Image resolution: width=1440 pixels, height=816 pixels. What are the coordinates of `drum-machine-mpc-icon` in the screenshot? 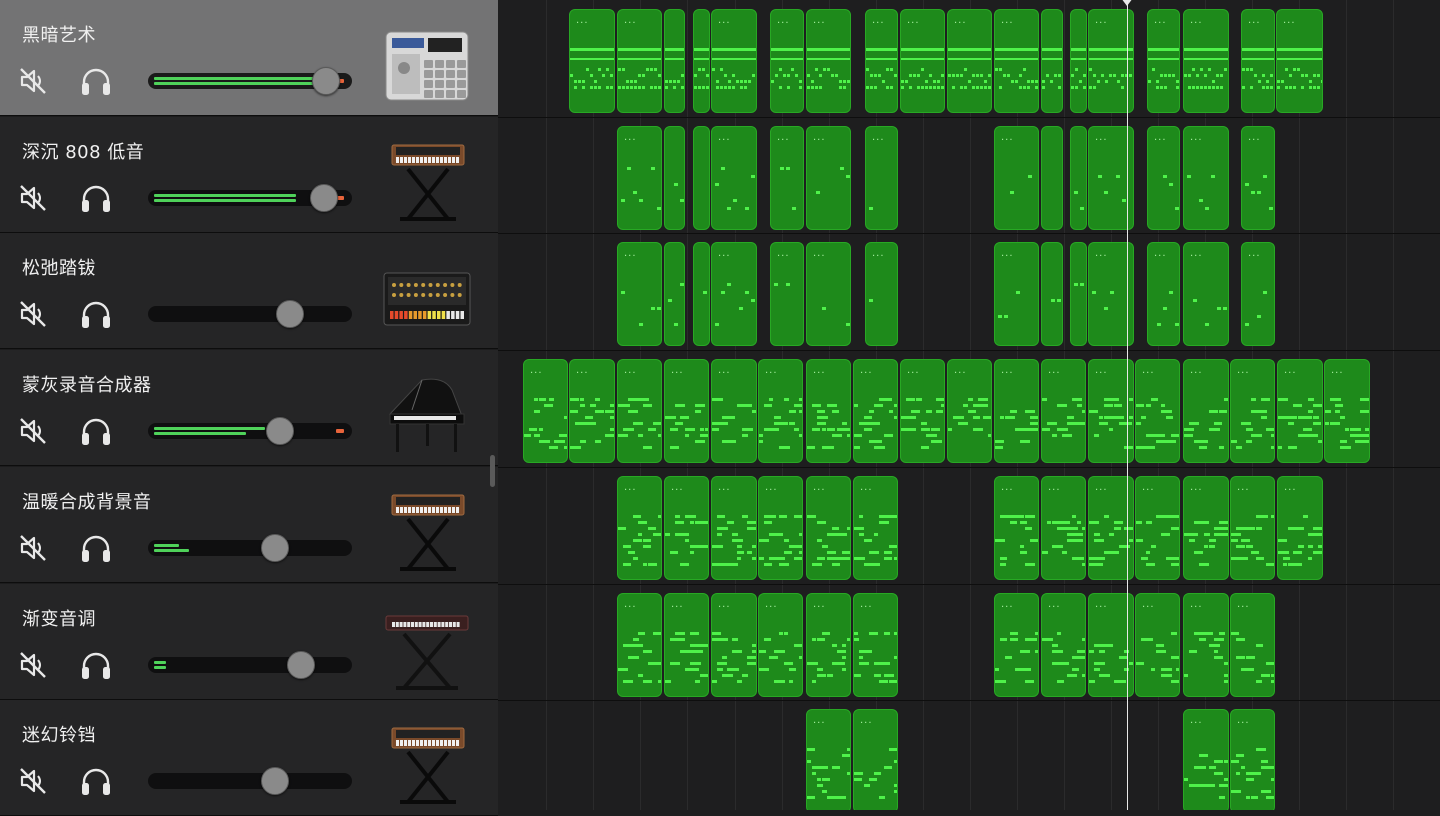 It's located at (427, 65).